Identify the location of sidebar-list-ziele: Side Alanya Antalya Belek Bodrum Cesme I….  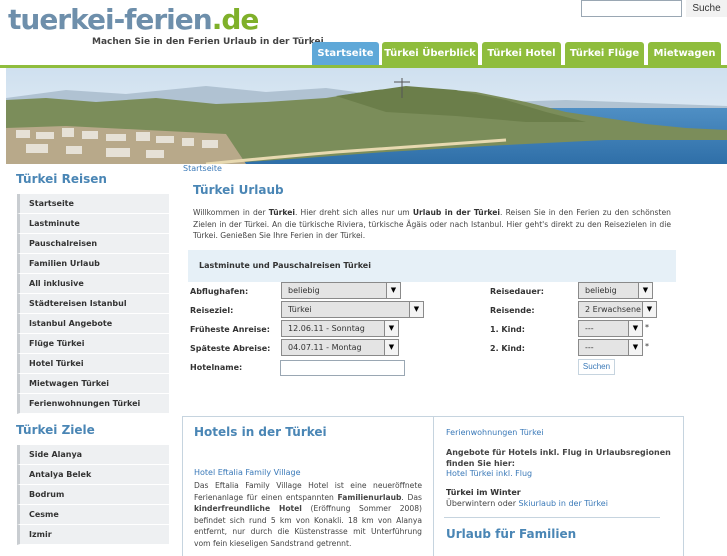
(93, 495).